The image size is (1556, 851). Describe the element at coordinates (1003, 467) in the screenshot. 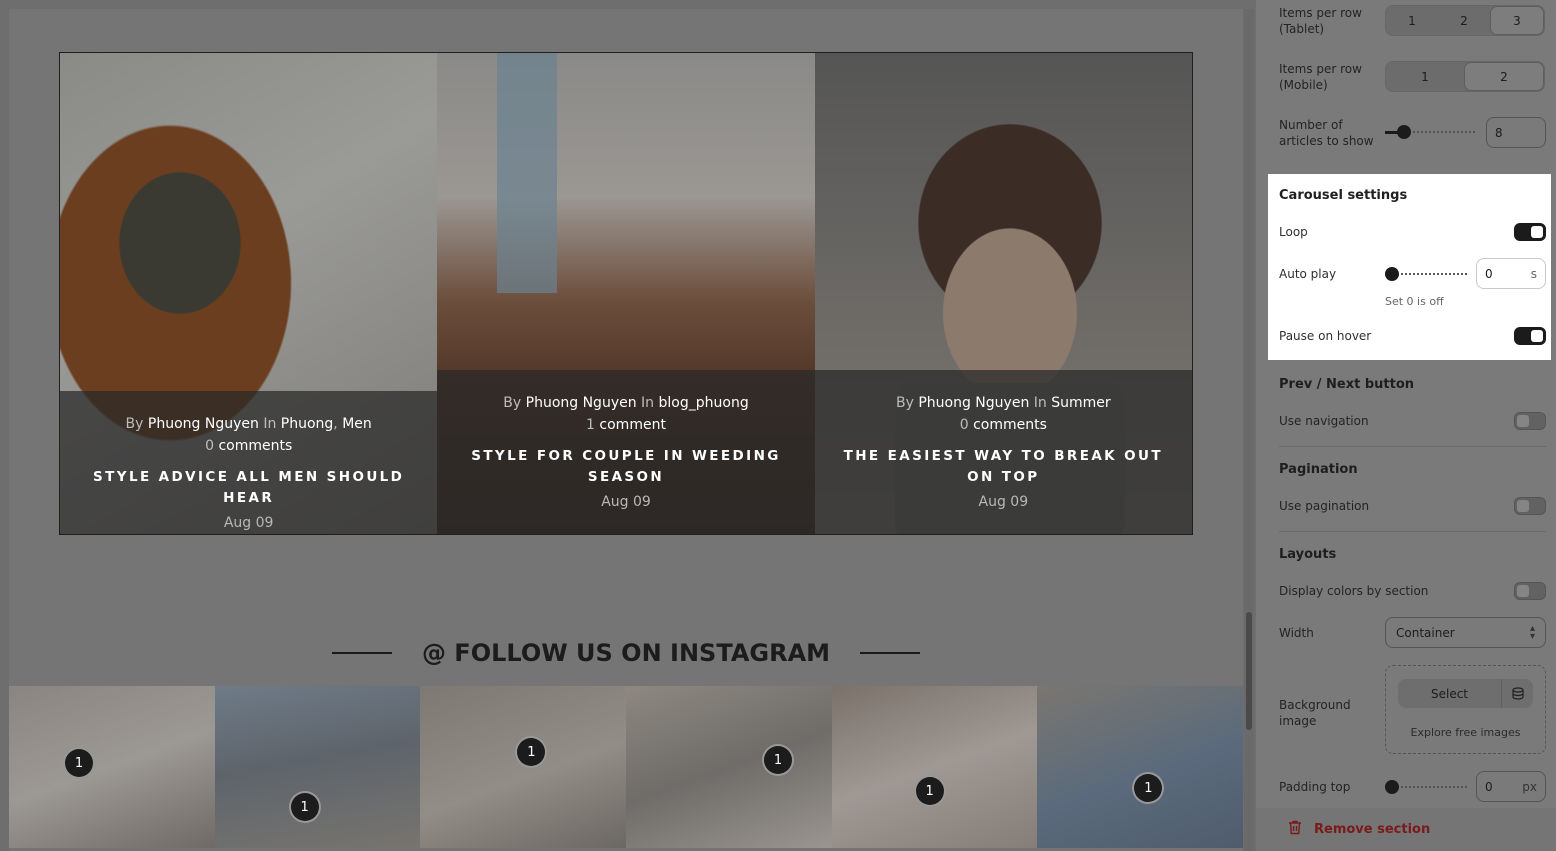

I see `article-title: THE EASIEST WAY TO BREAK OUT ON TOP` at that location.